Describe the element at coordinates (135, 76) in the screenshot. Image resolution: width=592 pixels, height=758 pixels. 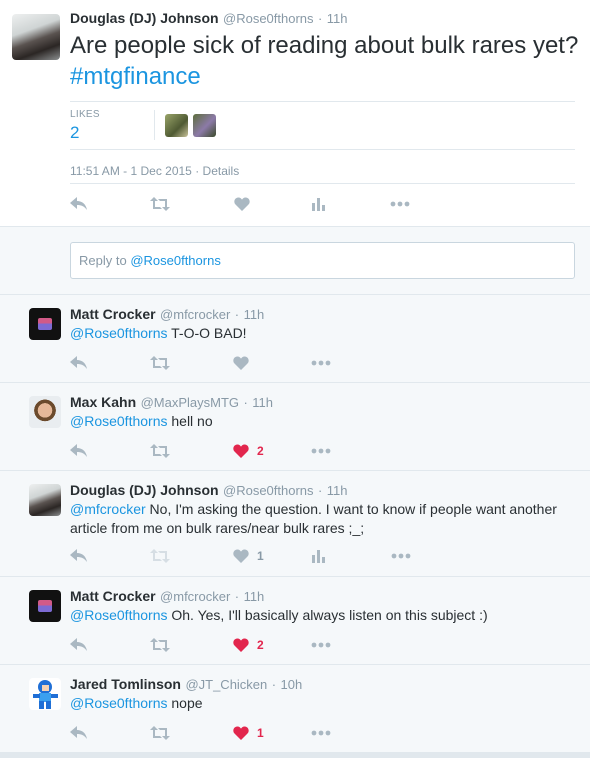
I see `hashtag-link: #mtgfinance` at that location.